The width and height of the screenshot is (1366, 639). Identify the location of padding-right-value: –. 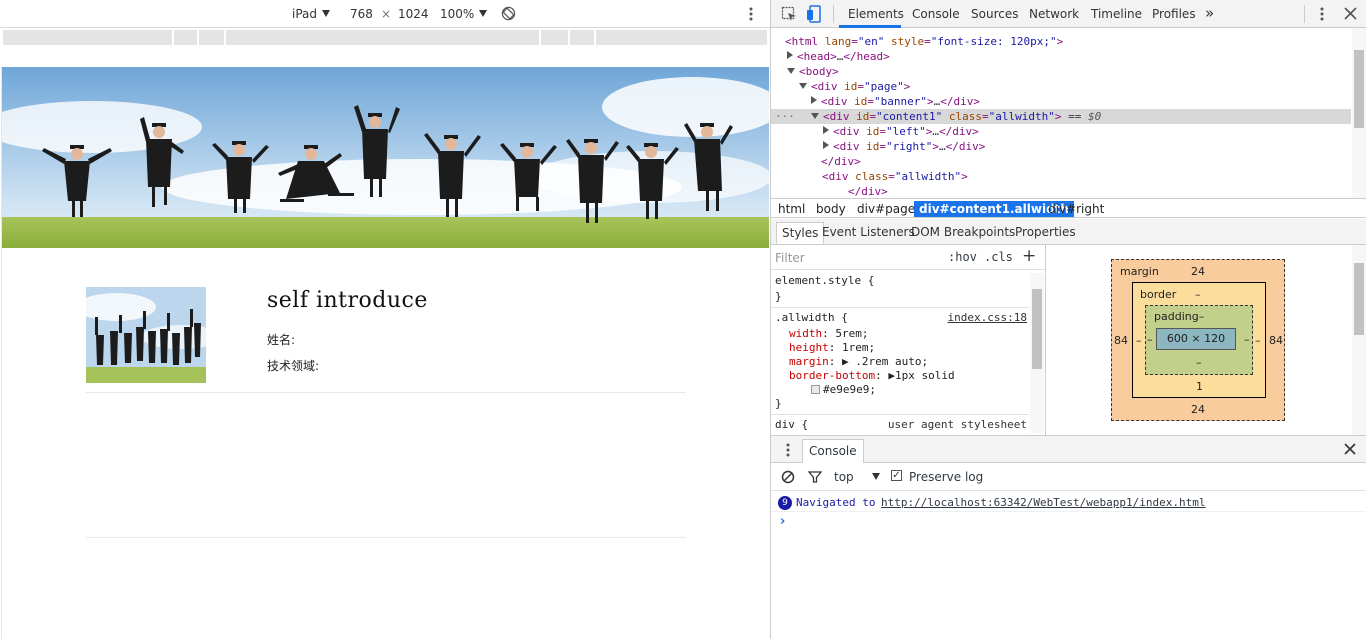
(1247, 339).